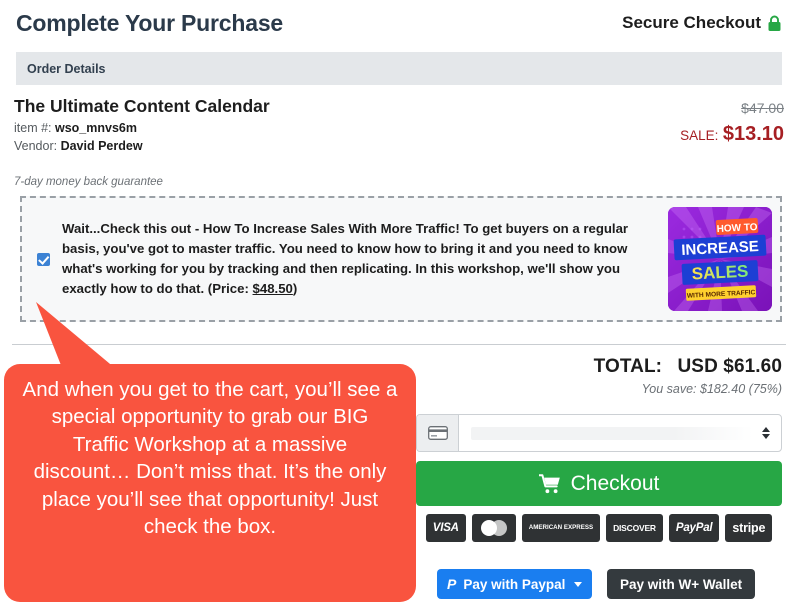 This screenshot has height=606, width=798. Describe the element at coordinates (612, 433) in the screenshot. I see `payment-method-value` at that location.